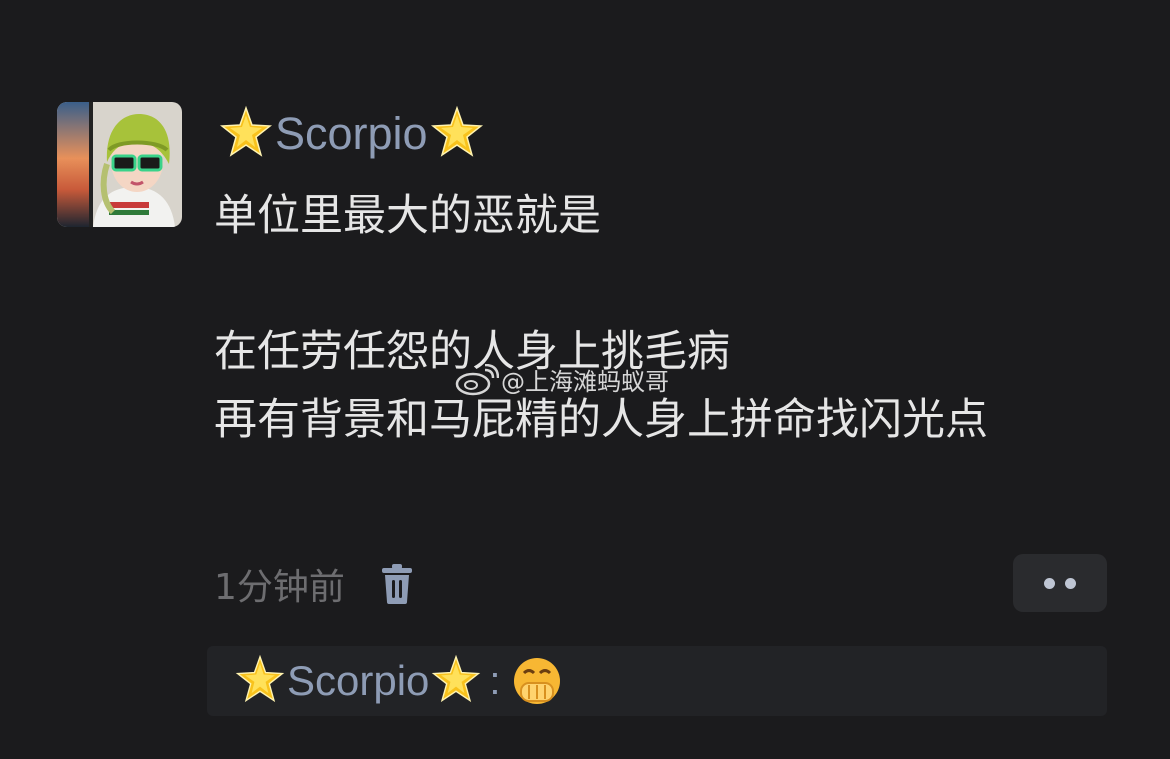  I want to click on avatar-image, so click(119, 164).